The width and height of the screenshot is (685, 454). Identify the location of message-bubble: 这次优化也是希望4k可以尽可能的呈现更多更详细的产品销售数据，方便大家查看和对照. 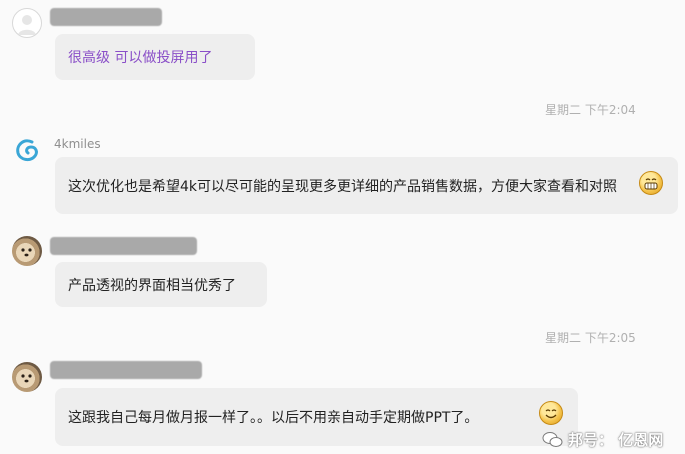
(366, 185).